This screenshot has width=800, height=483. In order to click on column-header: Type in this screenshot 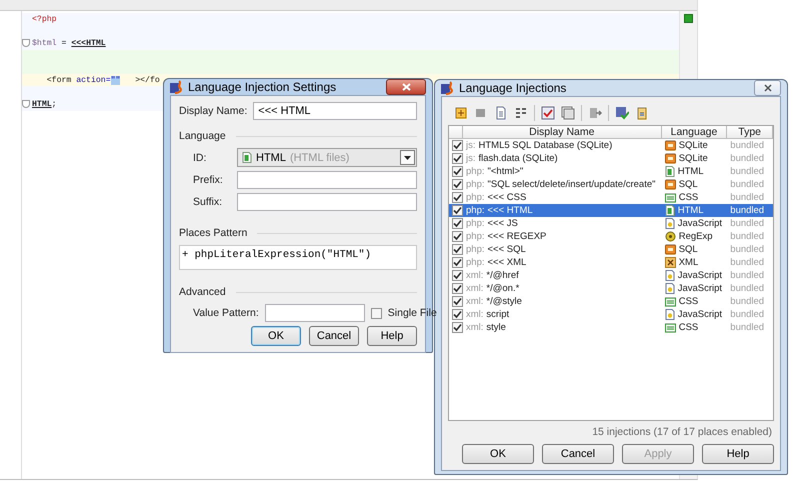, I will do `click(750, 132)`.